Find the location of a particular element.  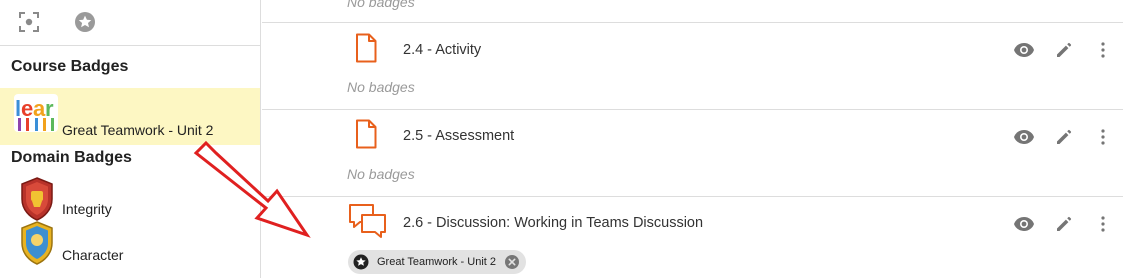

domain-badge-label: Integrity is located at coordinates (87, 209).